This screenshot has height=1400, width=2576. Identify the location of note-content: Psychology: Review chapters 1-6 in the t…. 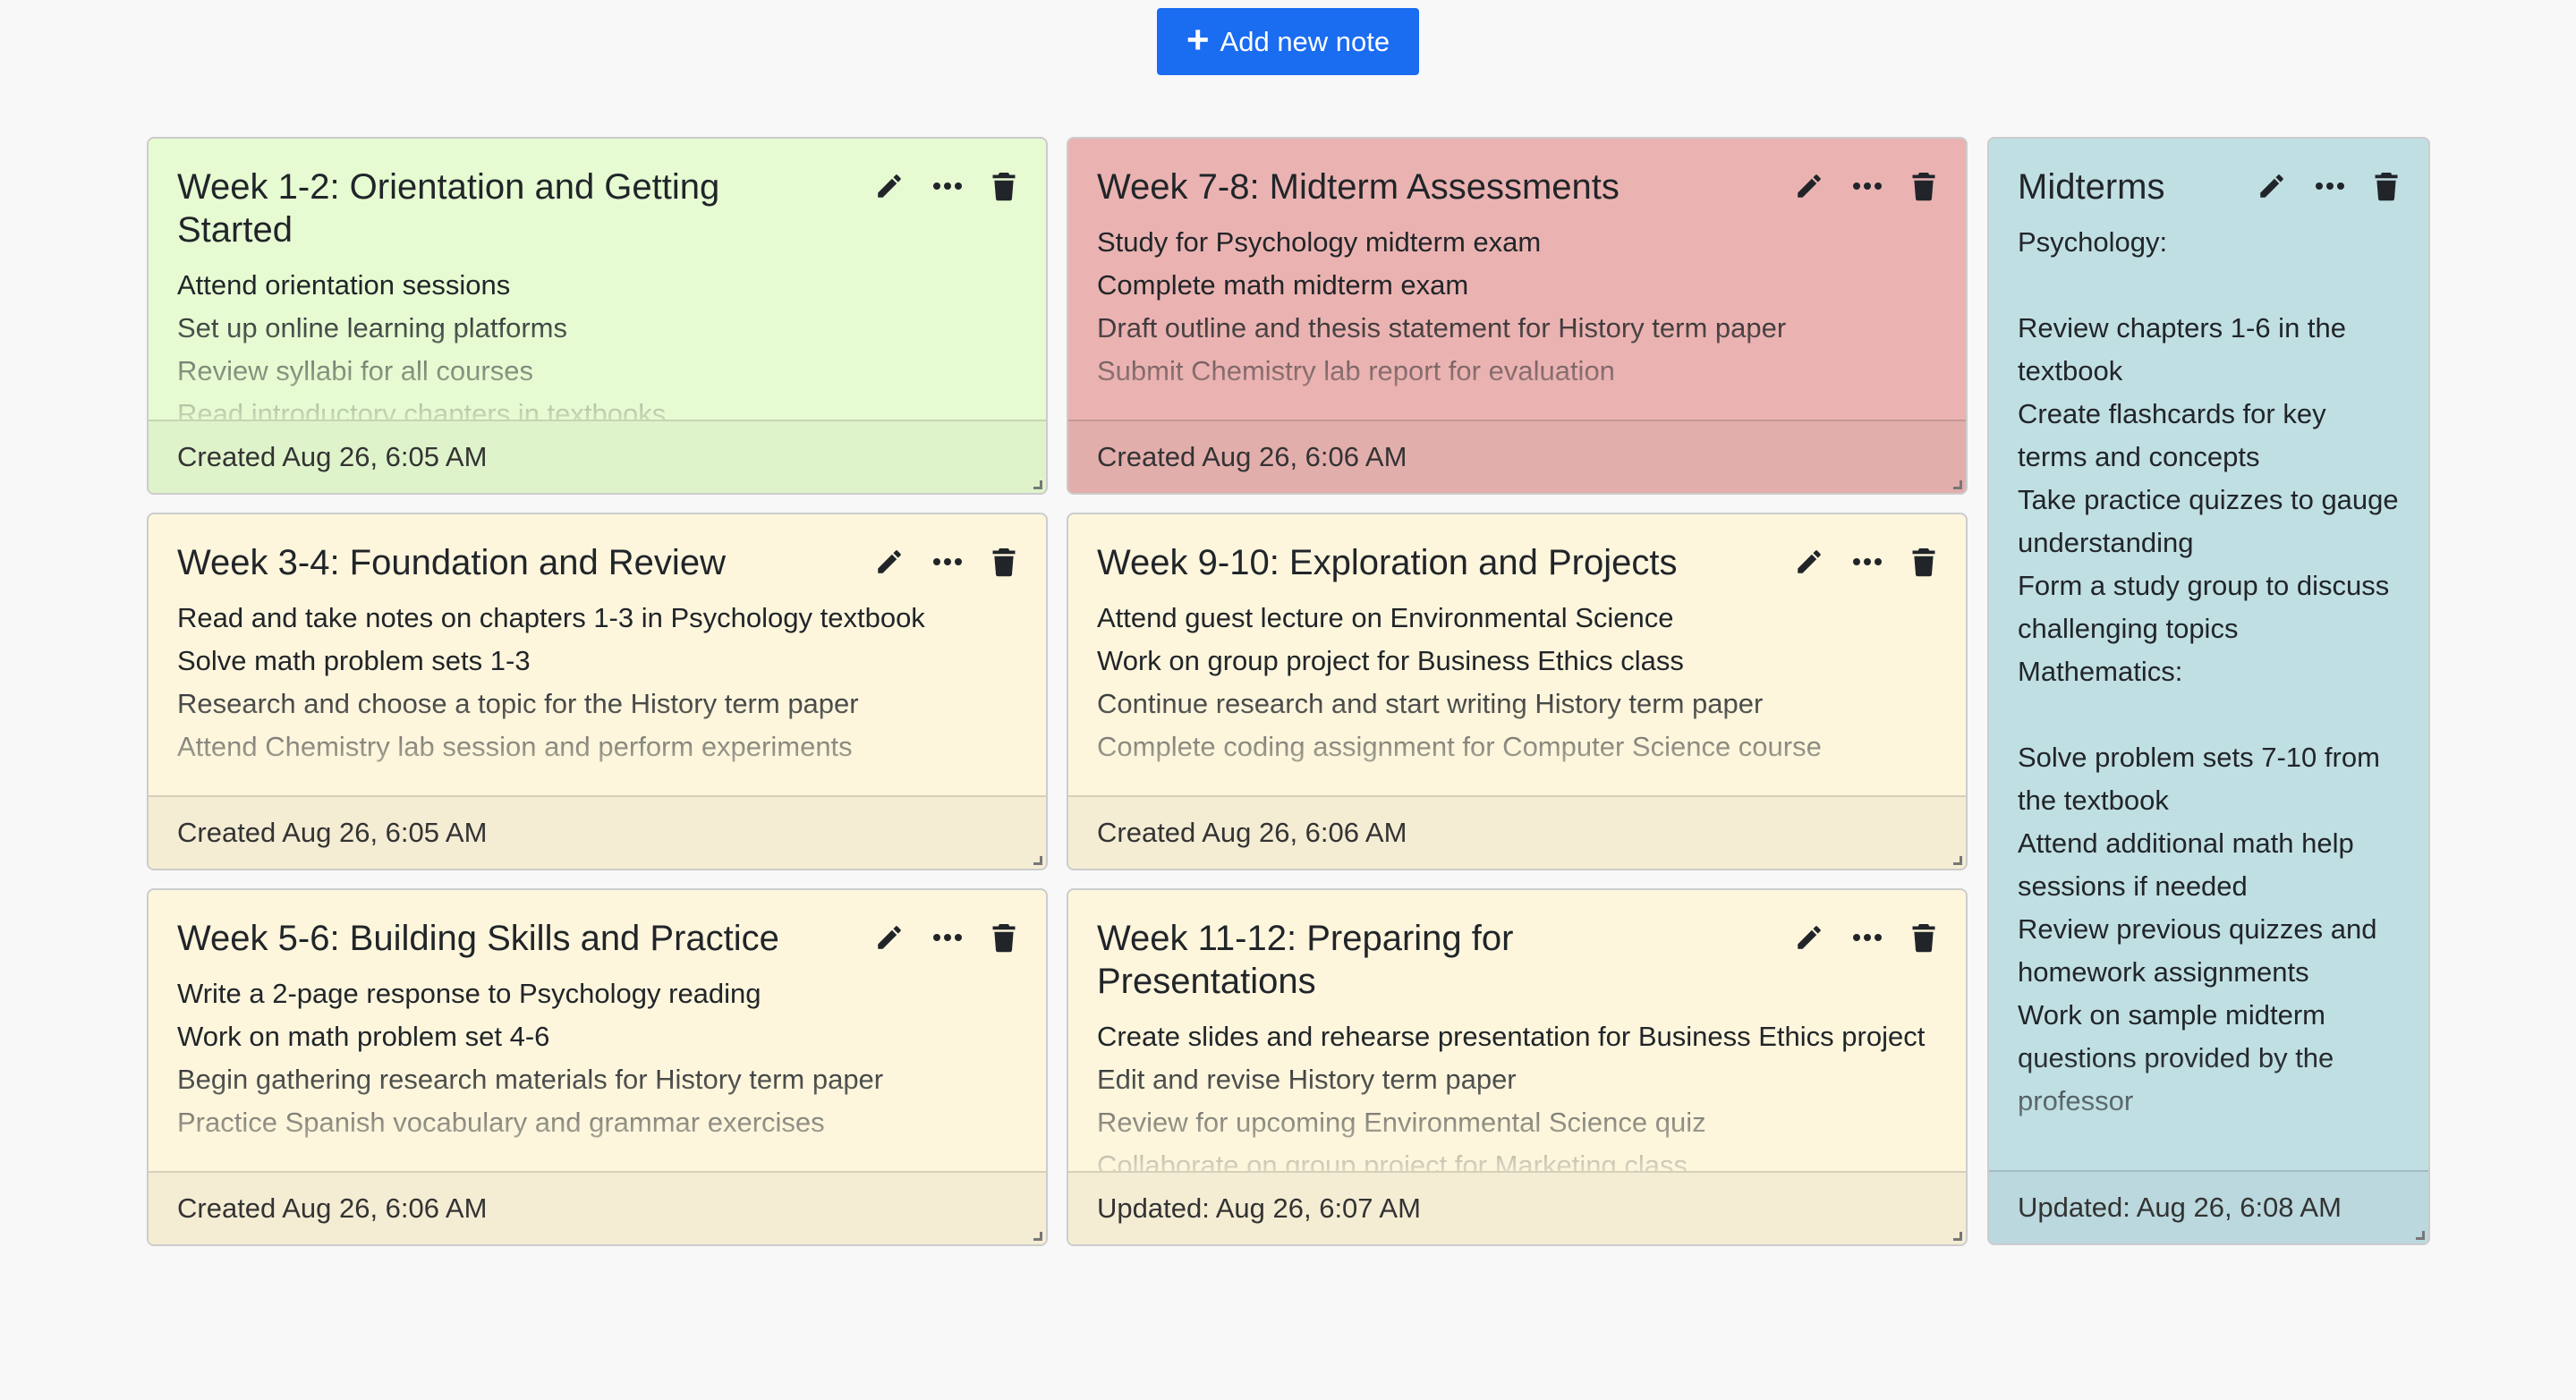
(2208, 671).